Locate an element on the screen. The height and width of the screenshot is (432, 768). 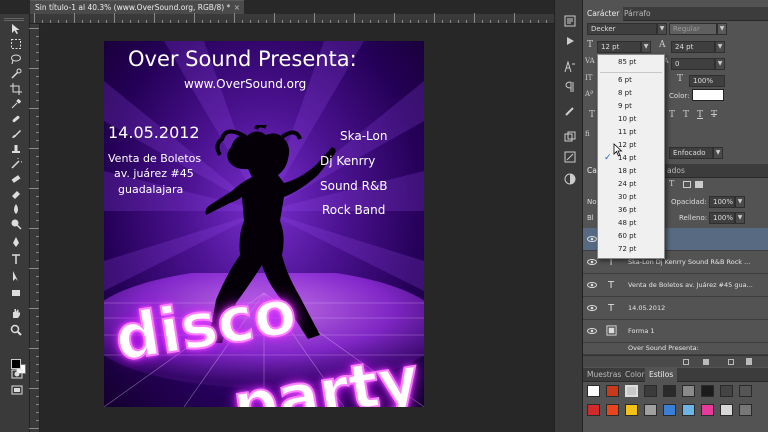
history-icon is located at coordinates (569, 20).